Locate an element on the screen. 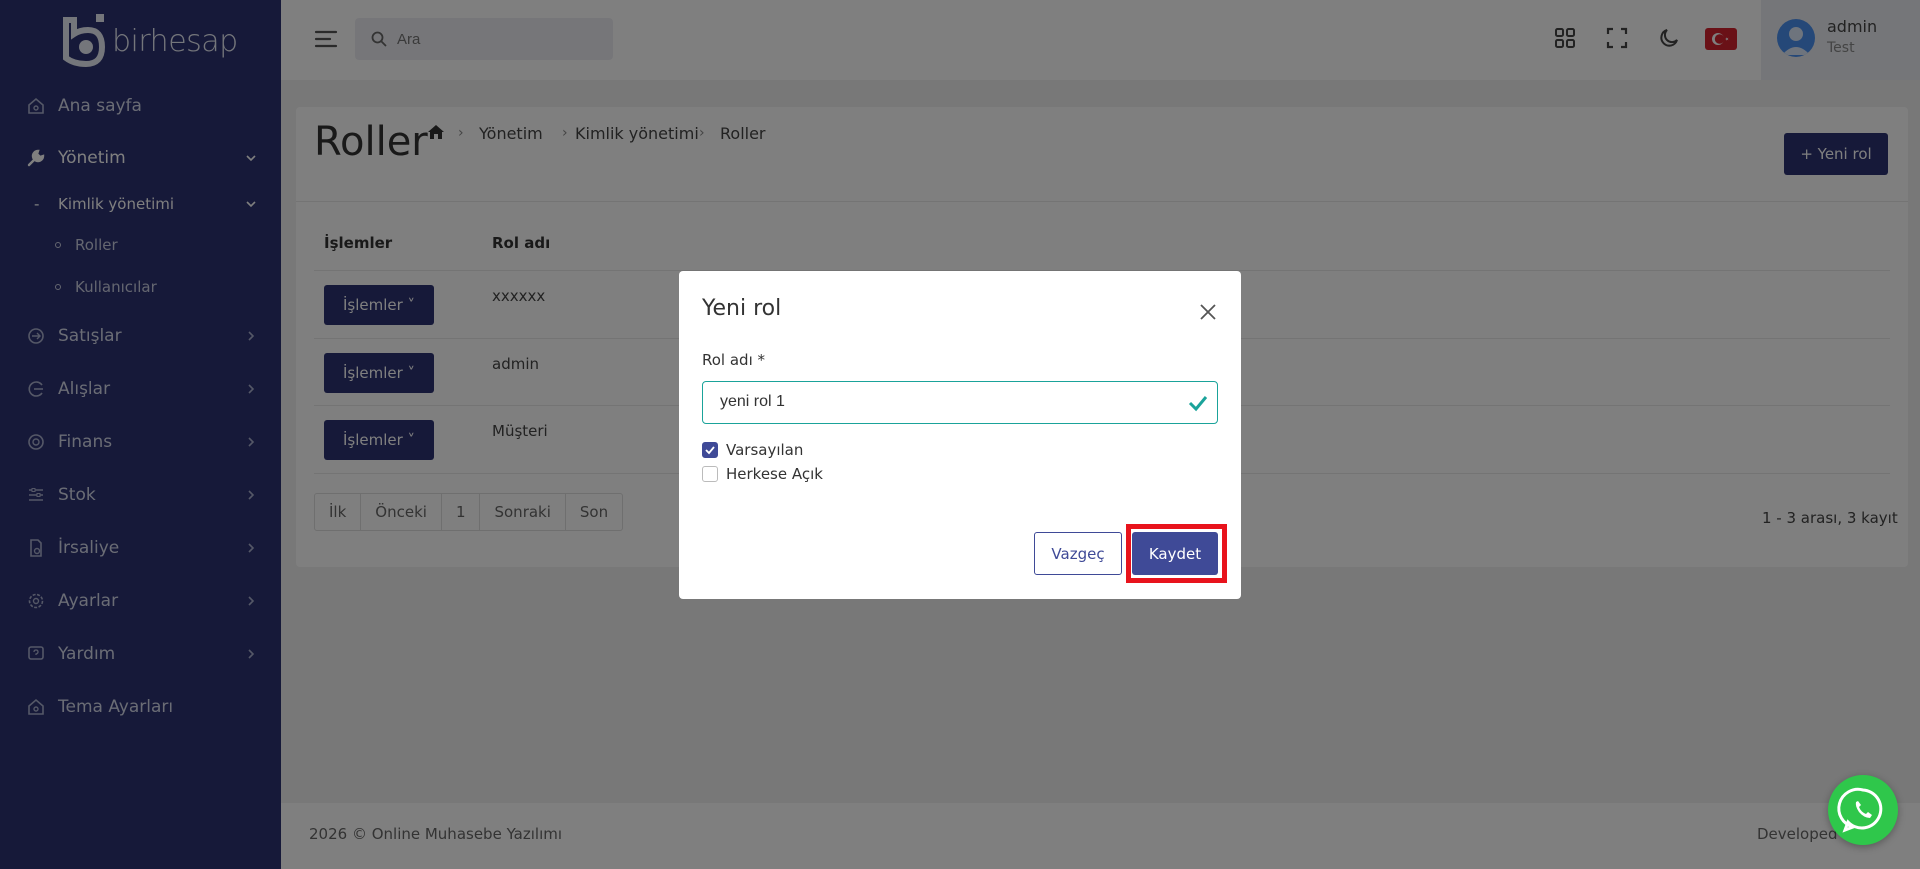 This screenshot has height=869, width=1920. public-checkbox is located at coordinates (710, 474).